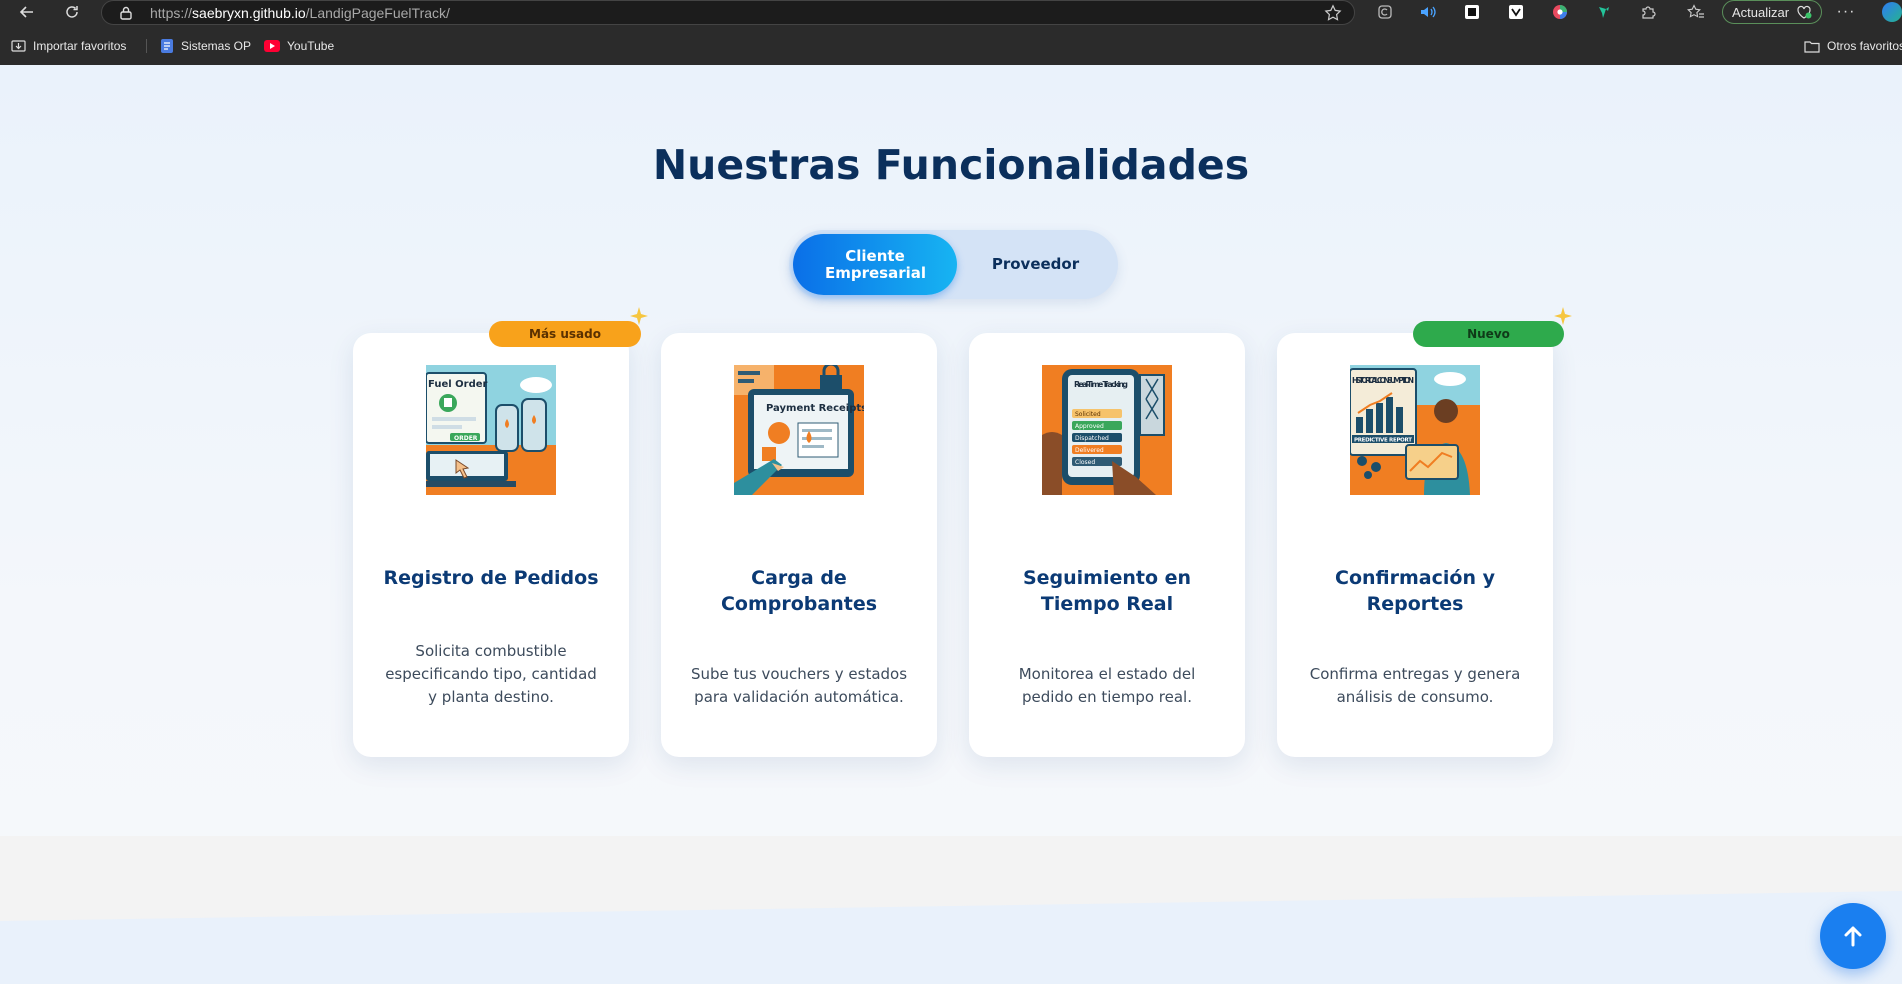 The width and height of the screenshot is (1902, 984). What do you see at coordinates (18, 46) in the screenshot?
I see `import-icon` at bounding box center [18, 46].